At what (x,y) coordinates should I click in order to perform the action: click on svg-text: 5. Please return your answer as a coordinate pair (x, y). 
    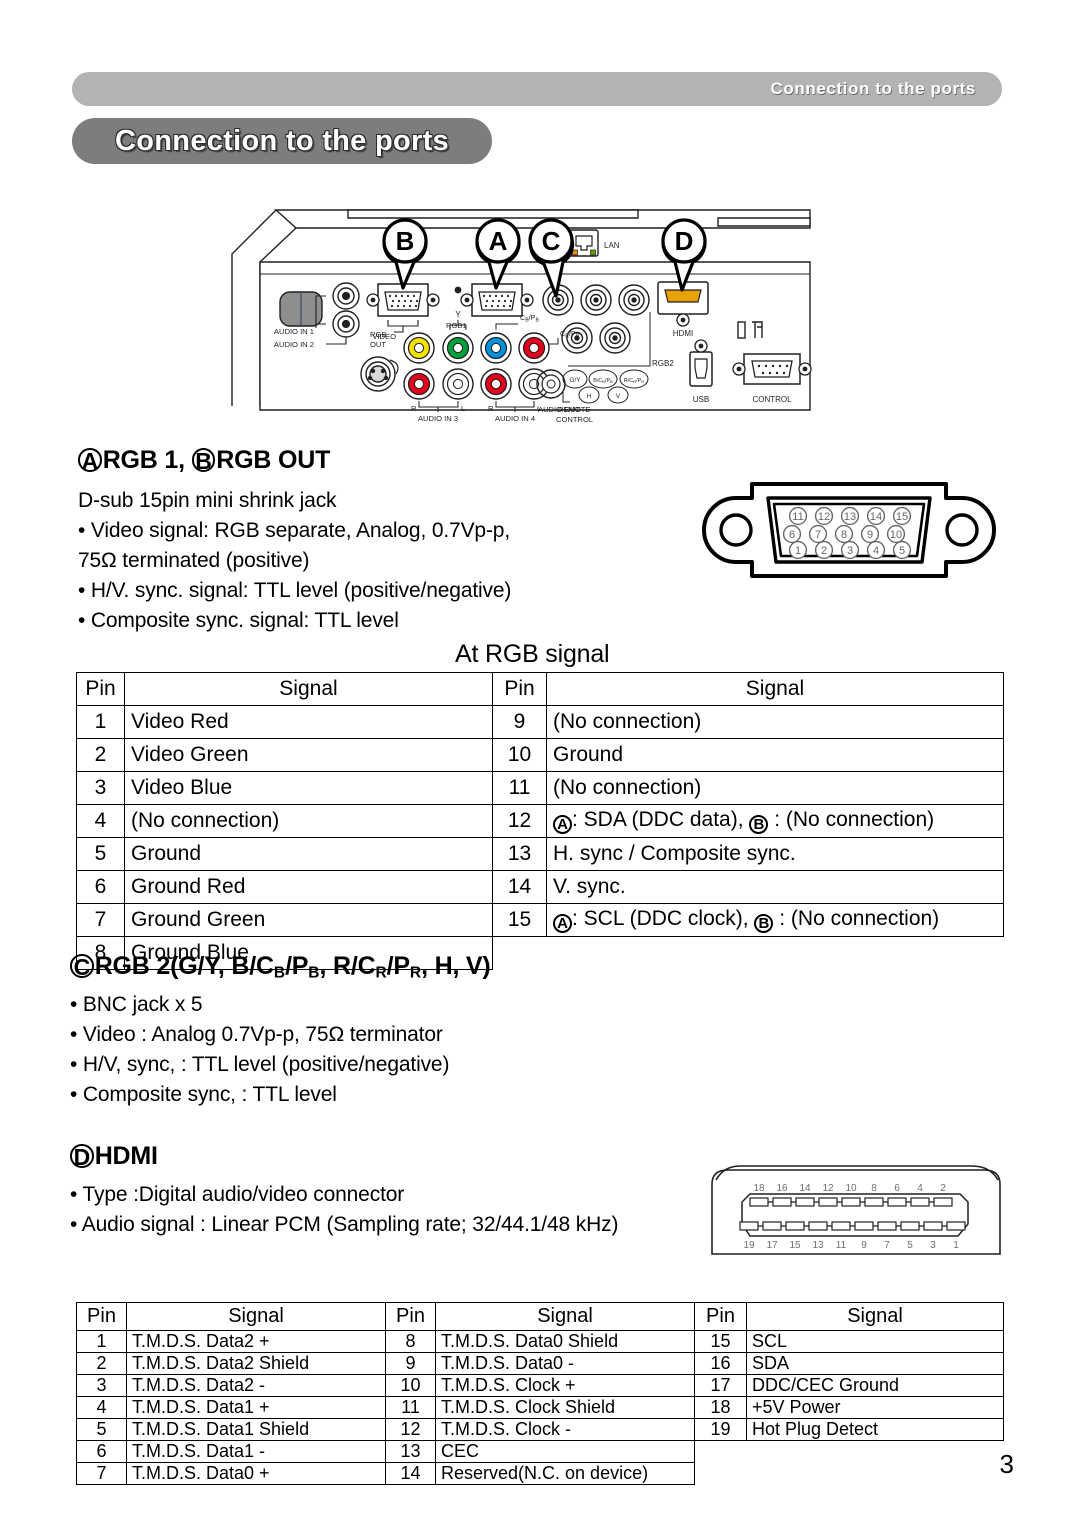
    Looking at the image, I should click on (902, 551).